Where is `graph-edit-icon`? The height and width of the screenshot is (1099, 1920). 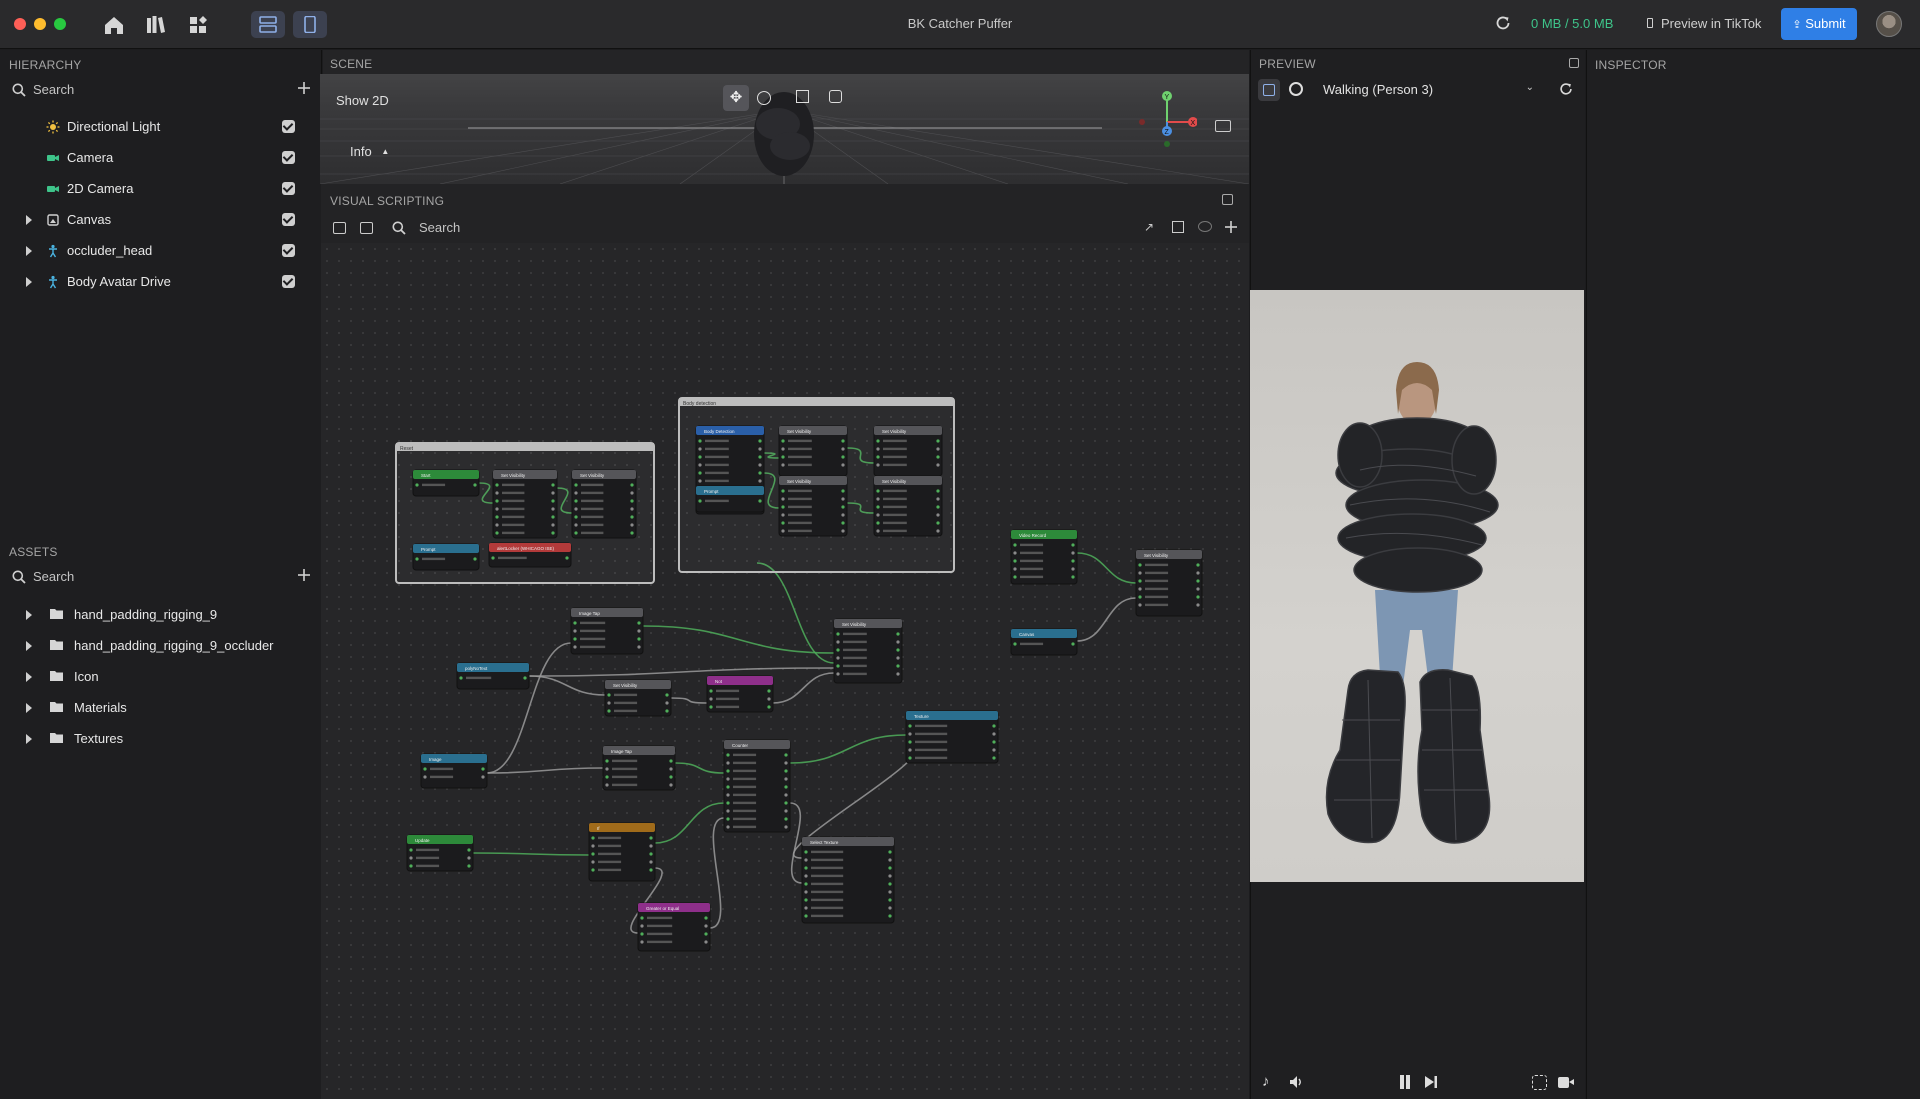
graph-edit-icon is located at coordinates (366, 228).